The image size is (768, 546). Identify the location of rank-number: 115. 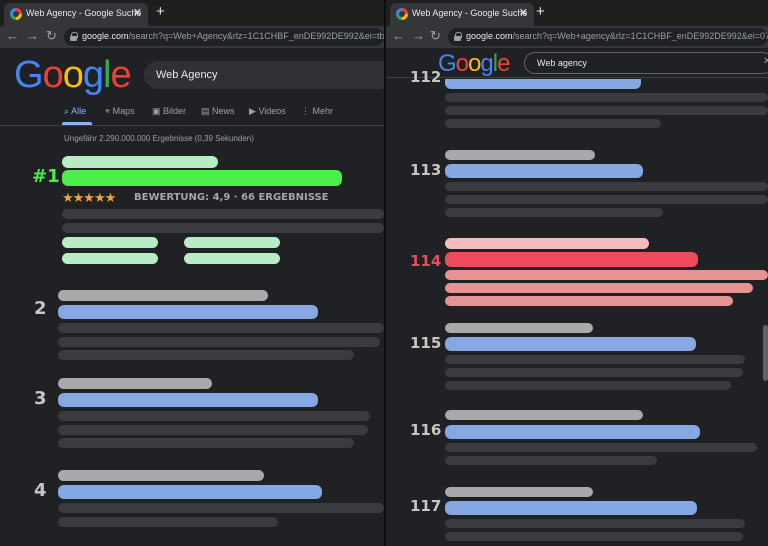
(426, 343).